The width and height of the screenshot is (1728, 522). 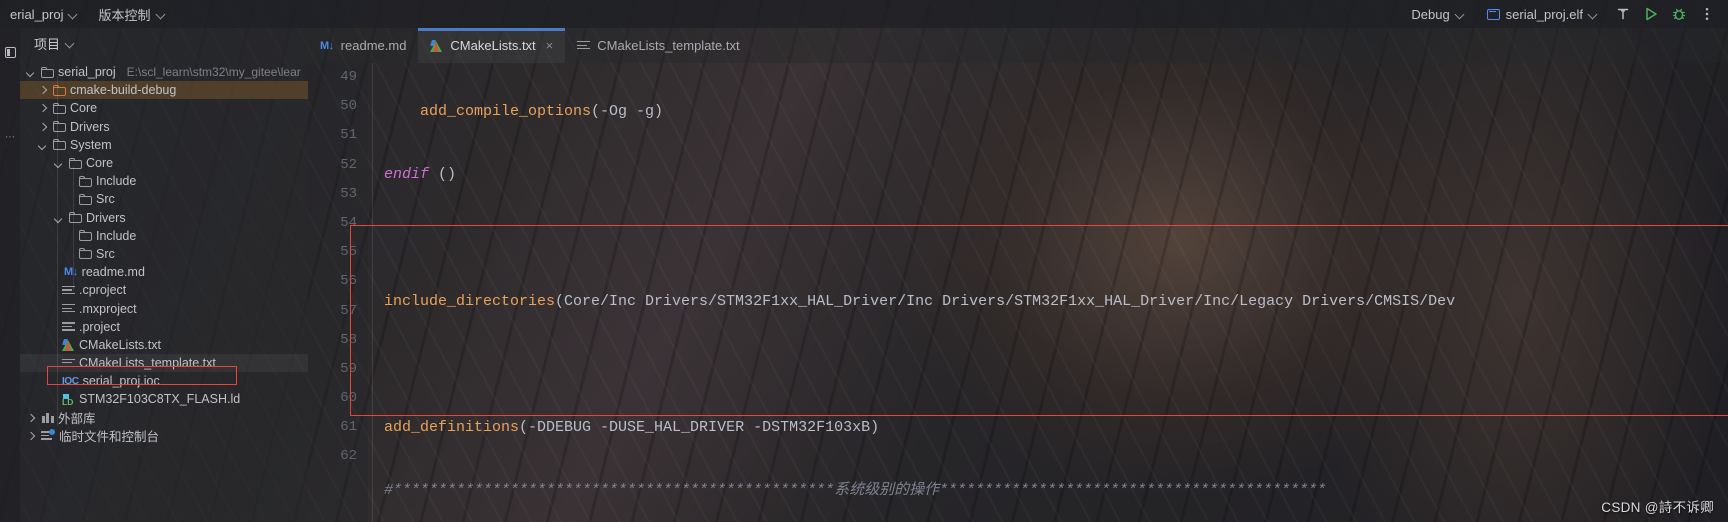 What do you see at coordinates (100, 163) in the screenshot?
I see `tree-item-label: Core` at bounding box center [100, 163].